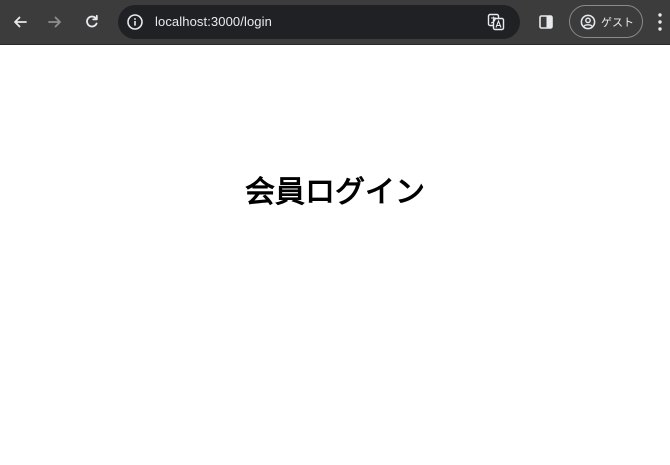  I want to click on back-button, so click(20, 22).